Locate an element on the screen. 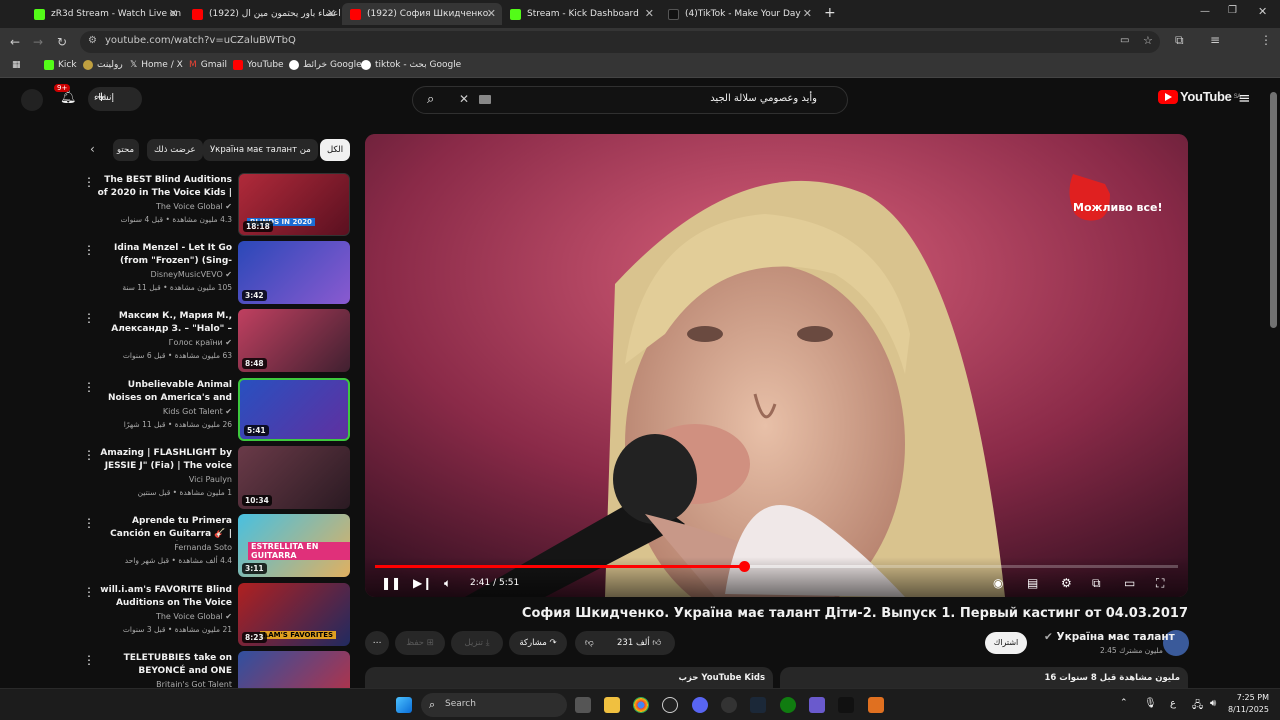 This screenshot has width=1280, height=720. rec-channel: DisneyMusicVEVO ✔︎ is located at coordinates (191, 274).